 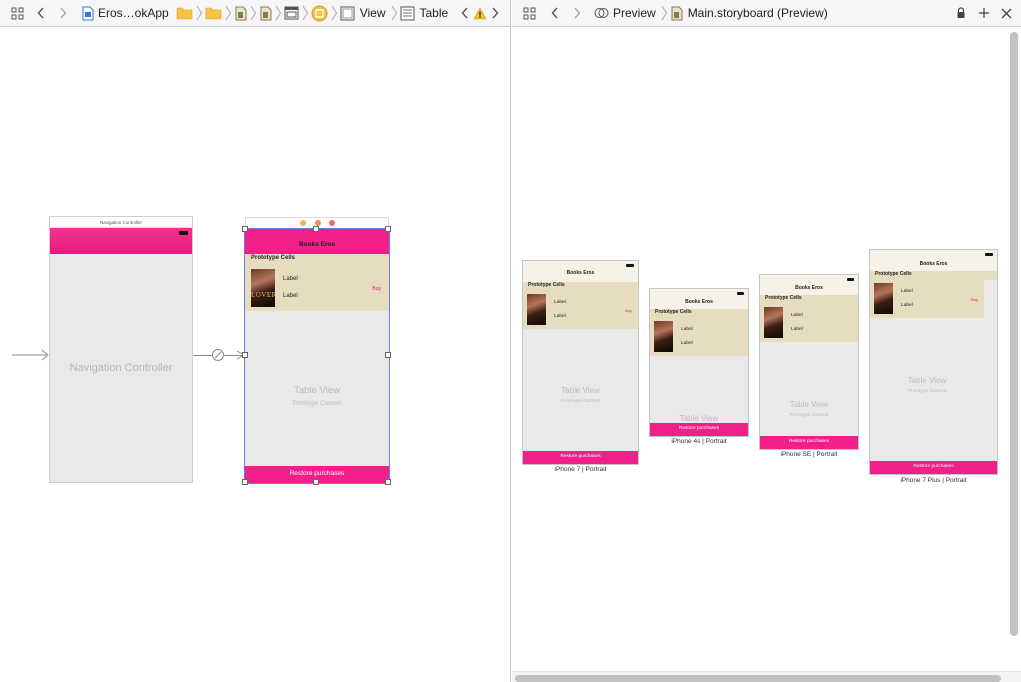 I want to click on view-controller-icon, so click(x=320, y=13).